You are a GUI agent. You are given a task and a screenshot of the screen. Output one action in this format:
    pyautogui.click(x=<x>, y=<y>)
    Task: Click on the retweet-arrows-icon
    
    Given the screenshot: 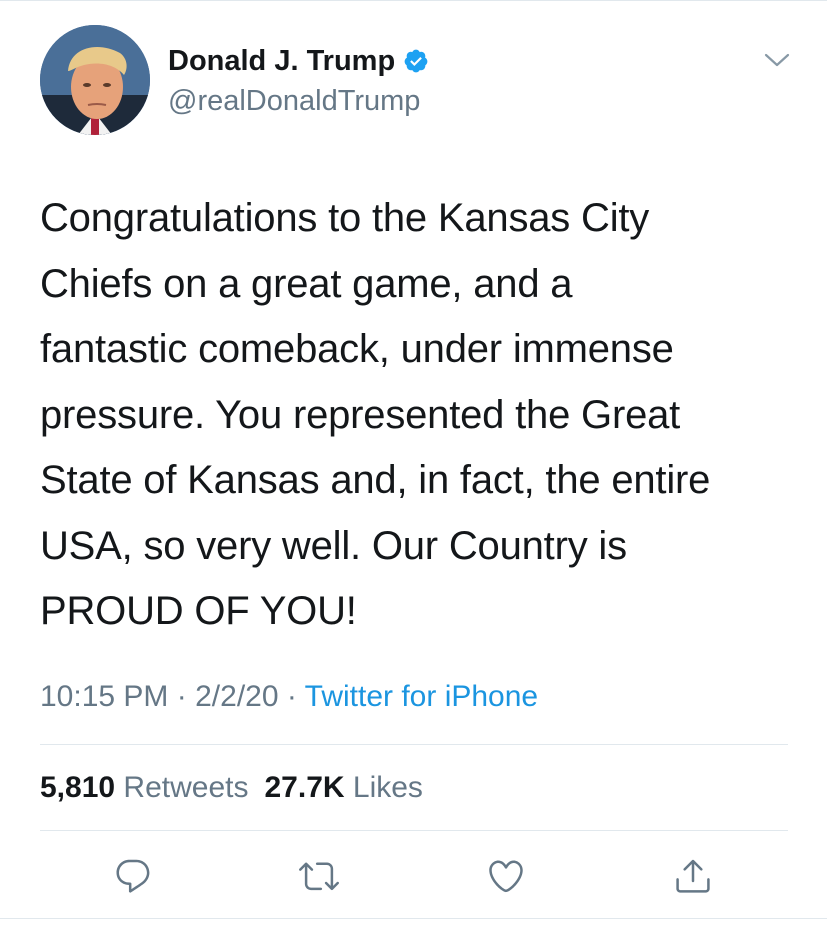 What is the action you would take?
    pyautogui.click(x=319, y=876)
    